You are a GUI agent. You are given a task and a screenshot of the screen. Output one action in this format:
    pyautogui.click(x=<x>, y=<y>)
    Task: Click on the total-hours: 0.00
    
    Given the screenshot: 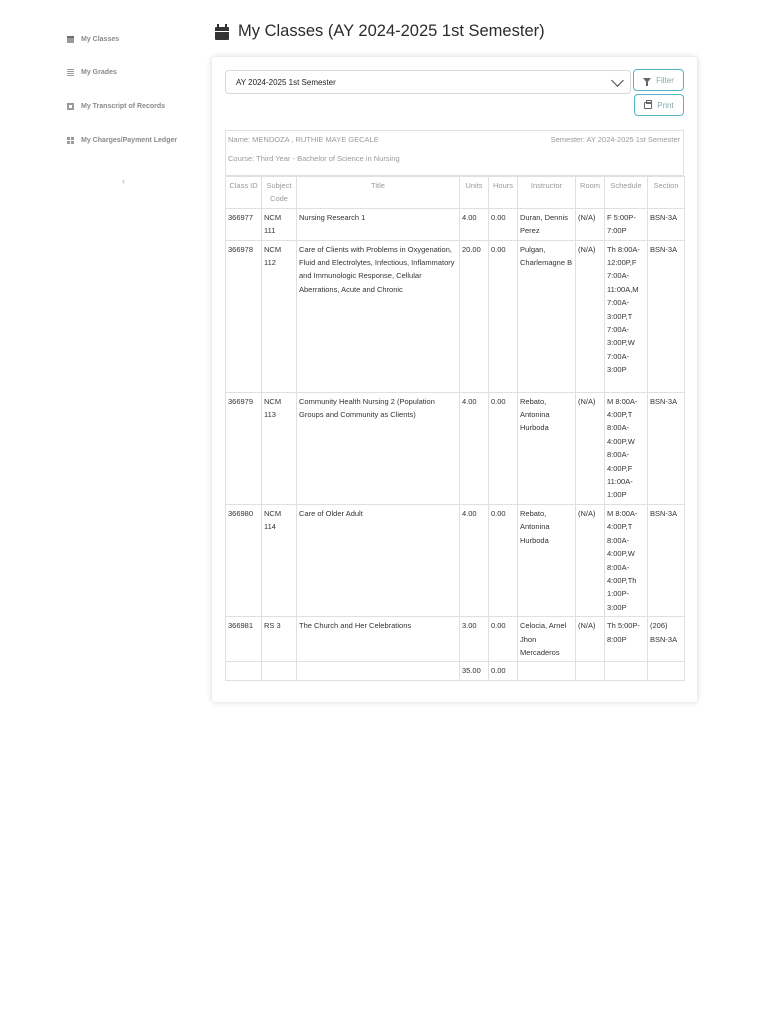 What is the action you would take?
    pyautogui.click(x=503, y=671)
    